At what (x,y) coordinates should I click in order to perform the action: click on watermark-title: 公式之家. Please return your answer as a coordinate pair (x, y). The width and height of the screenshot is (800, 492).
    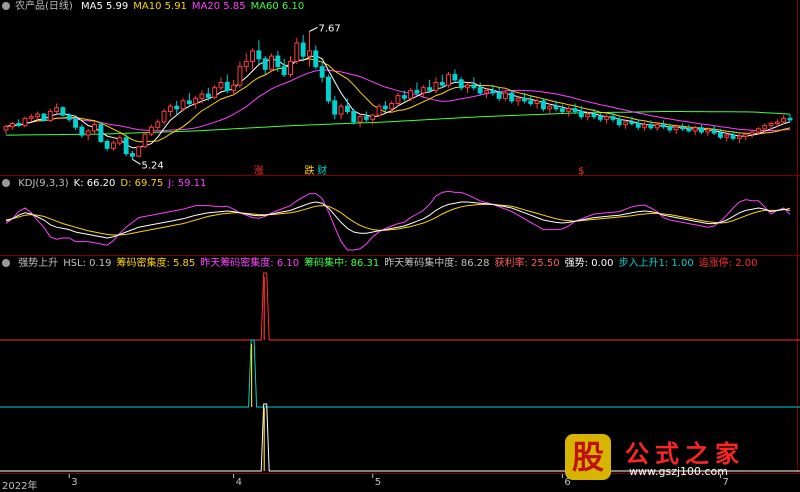
    Looking at the image, I should click on (685, 454).